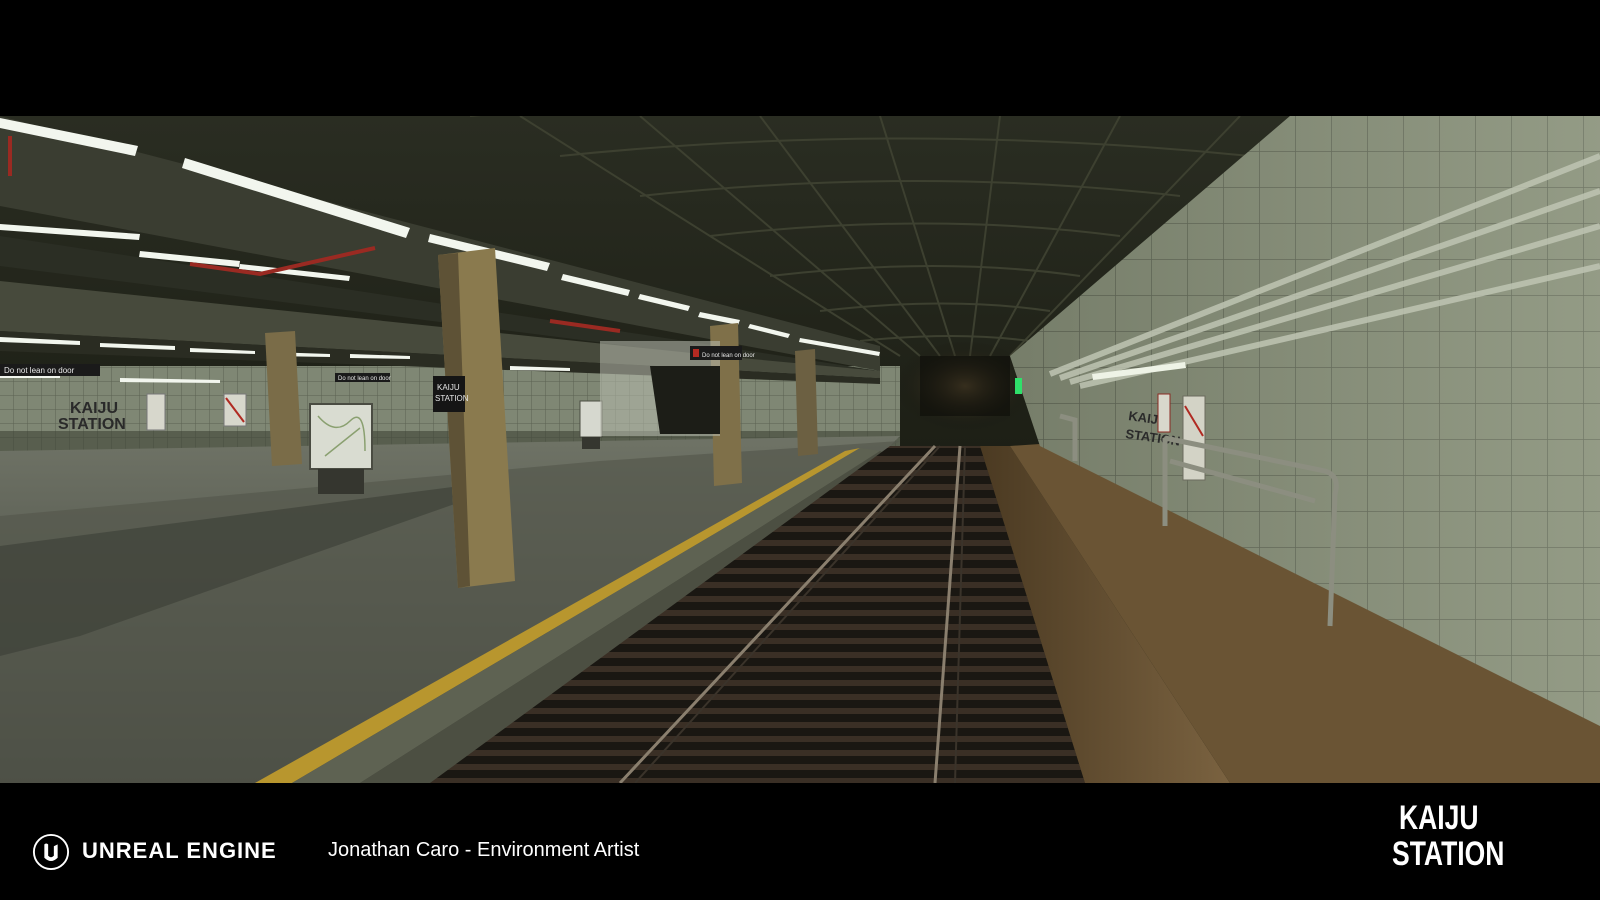 The width and height of the screenshot is (1600, 900). What do you see at coordinates (591, 424) in the screenshot?
I see `platform-small-board` at bounding box center [591, 424].